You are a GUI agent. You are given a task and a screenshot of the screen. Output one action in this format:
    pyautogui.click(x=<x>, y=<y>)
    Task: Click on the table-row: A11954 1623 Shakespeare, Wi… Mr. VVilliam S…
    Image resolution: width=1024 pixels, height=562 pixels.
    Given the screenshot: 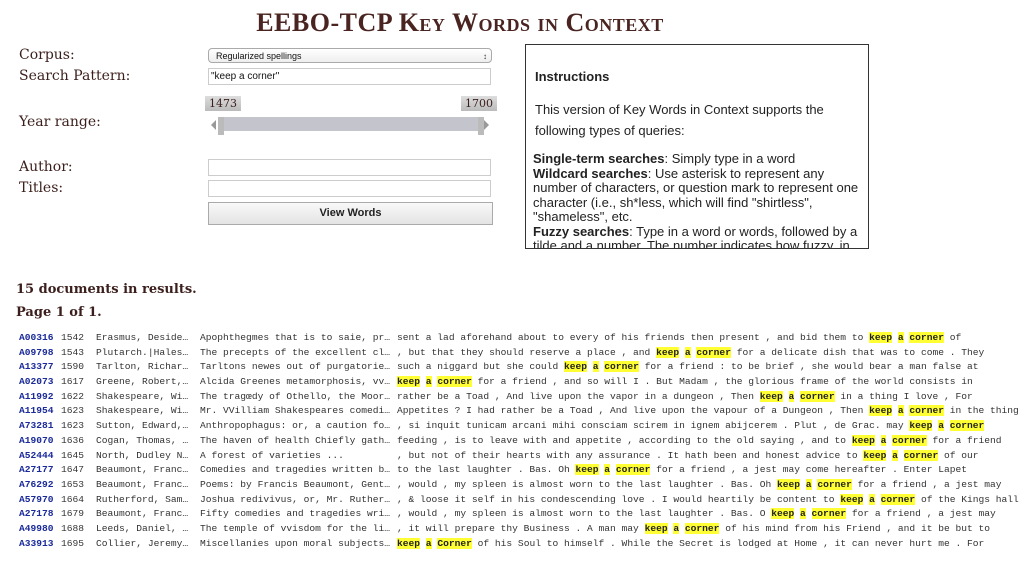 What is the action you would take?
    pyautogui.click(x=512, y=412)
    